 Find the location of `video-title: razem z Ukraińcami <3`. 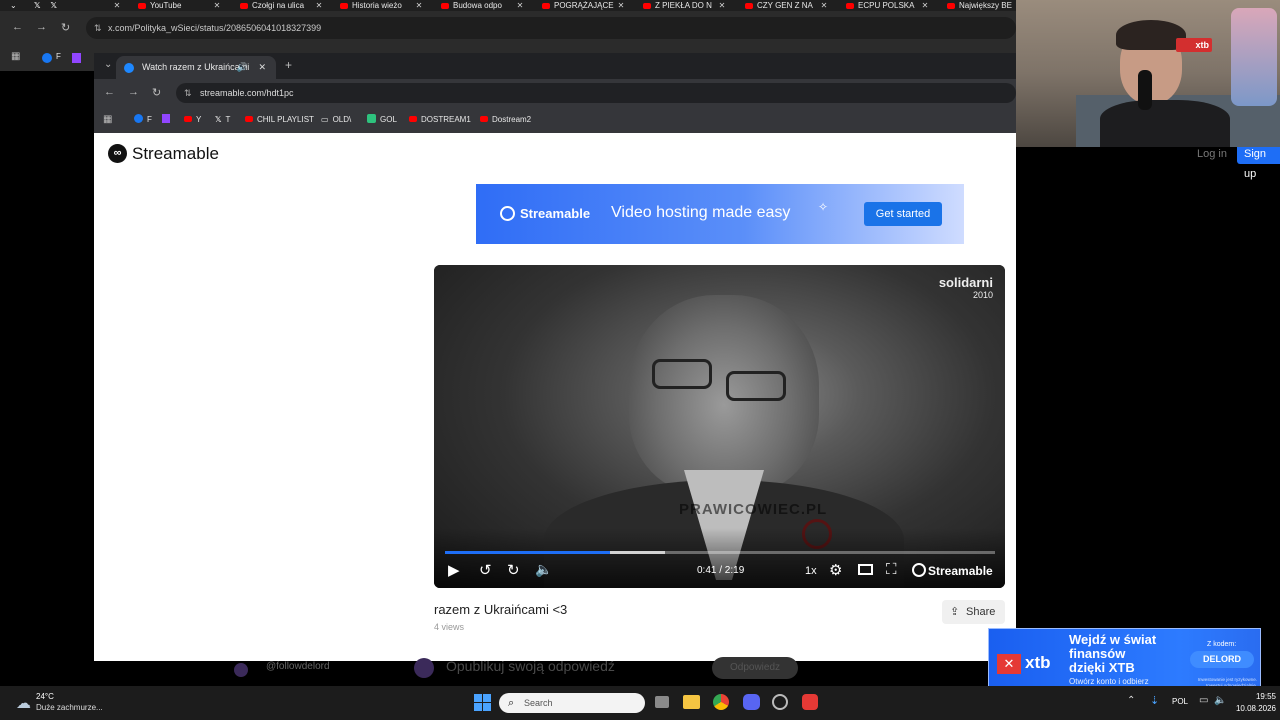

video-title: razem z Ukraińcami <3 is located at coordinates (501, 609).